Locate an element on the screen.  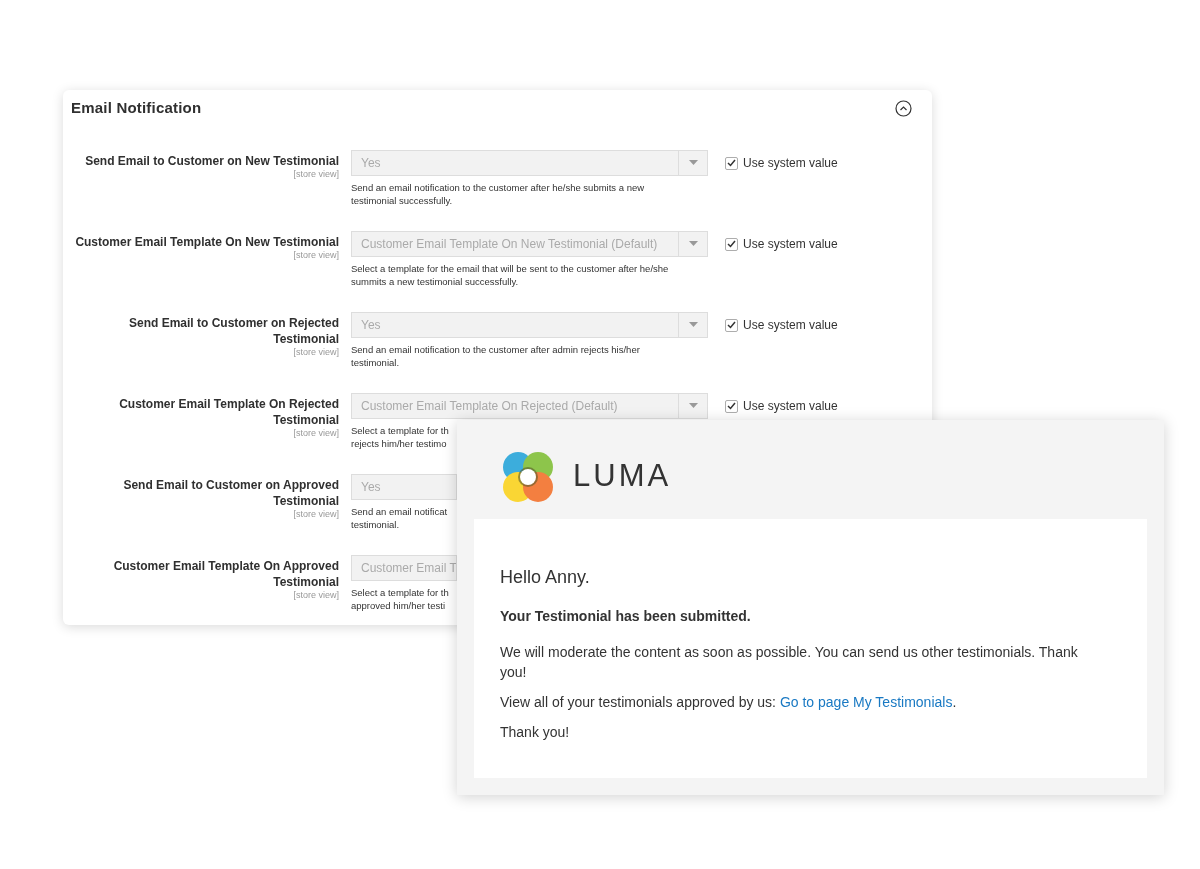
field-label: Send Email to Customer on New Testimonial is located at coordinates (211, 160).